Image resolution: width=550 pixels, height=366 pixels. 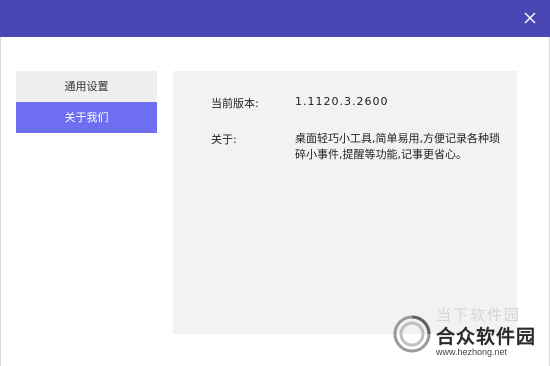 What do you see at coordinates (412, 334) in the screenshot?
I see `watermark-logo-icon` at bounding box center [412, 334].